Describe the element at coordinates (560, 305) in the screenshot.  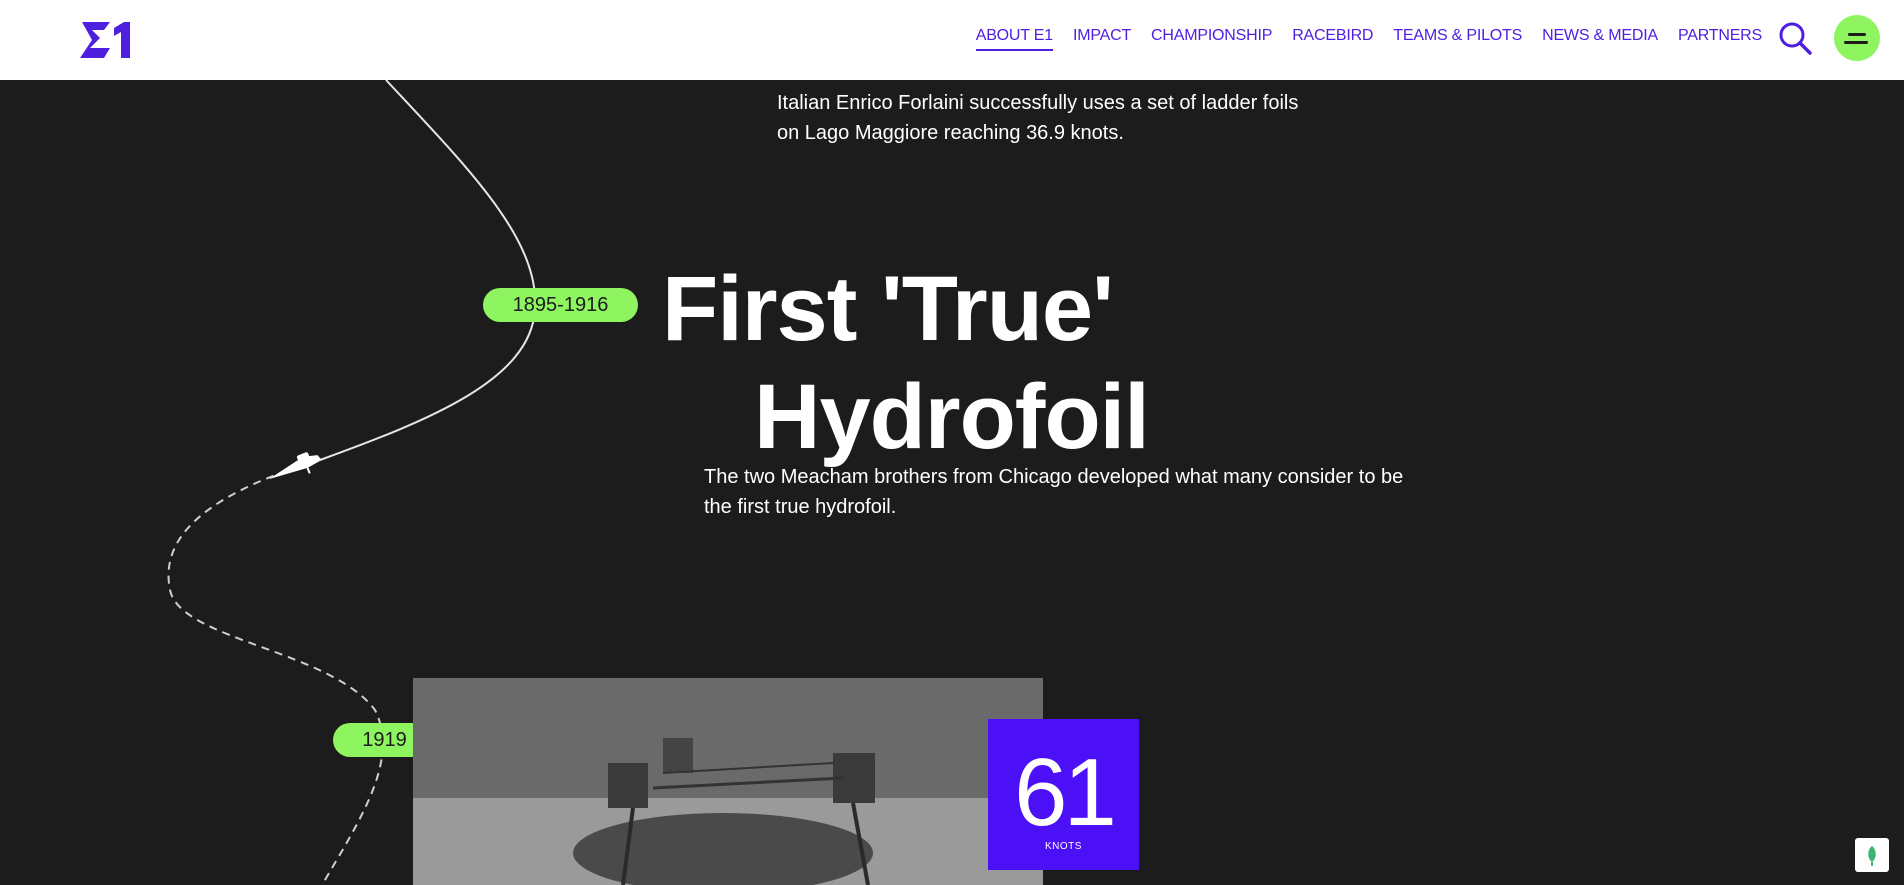
I see `year-badge: 1895-1916` at that location.